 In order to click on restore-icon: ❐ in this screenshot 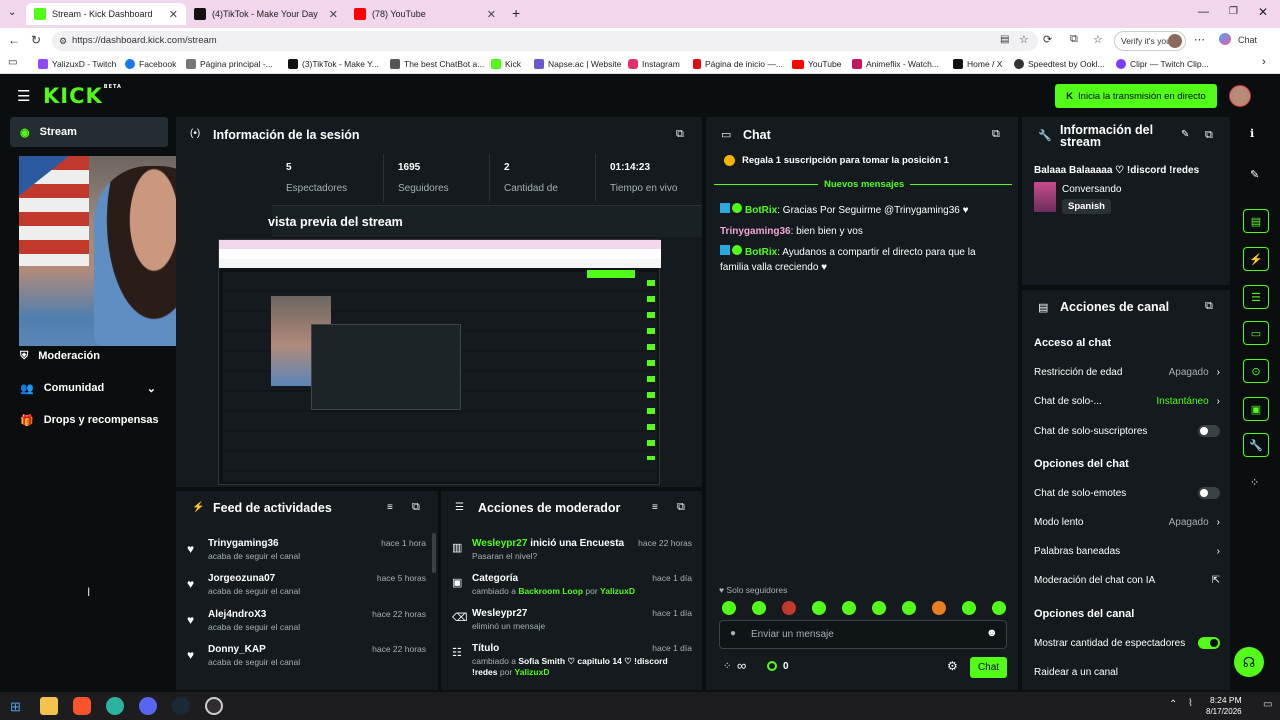, I will do `click(1233, 11)`.